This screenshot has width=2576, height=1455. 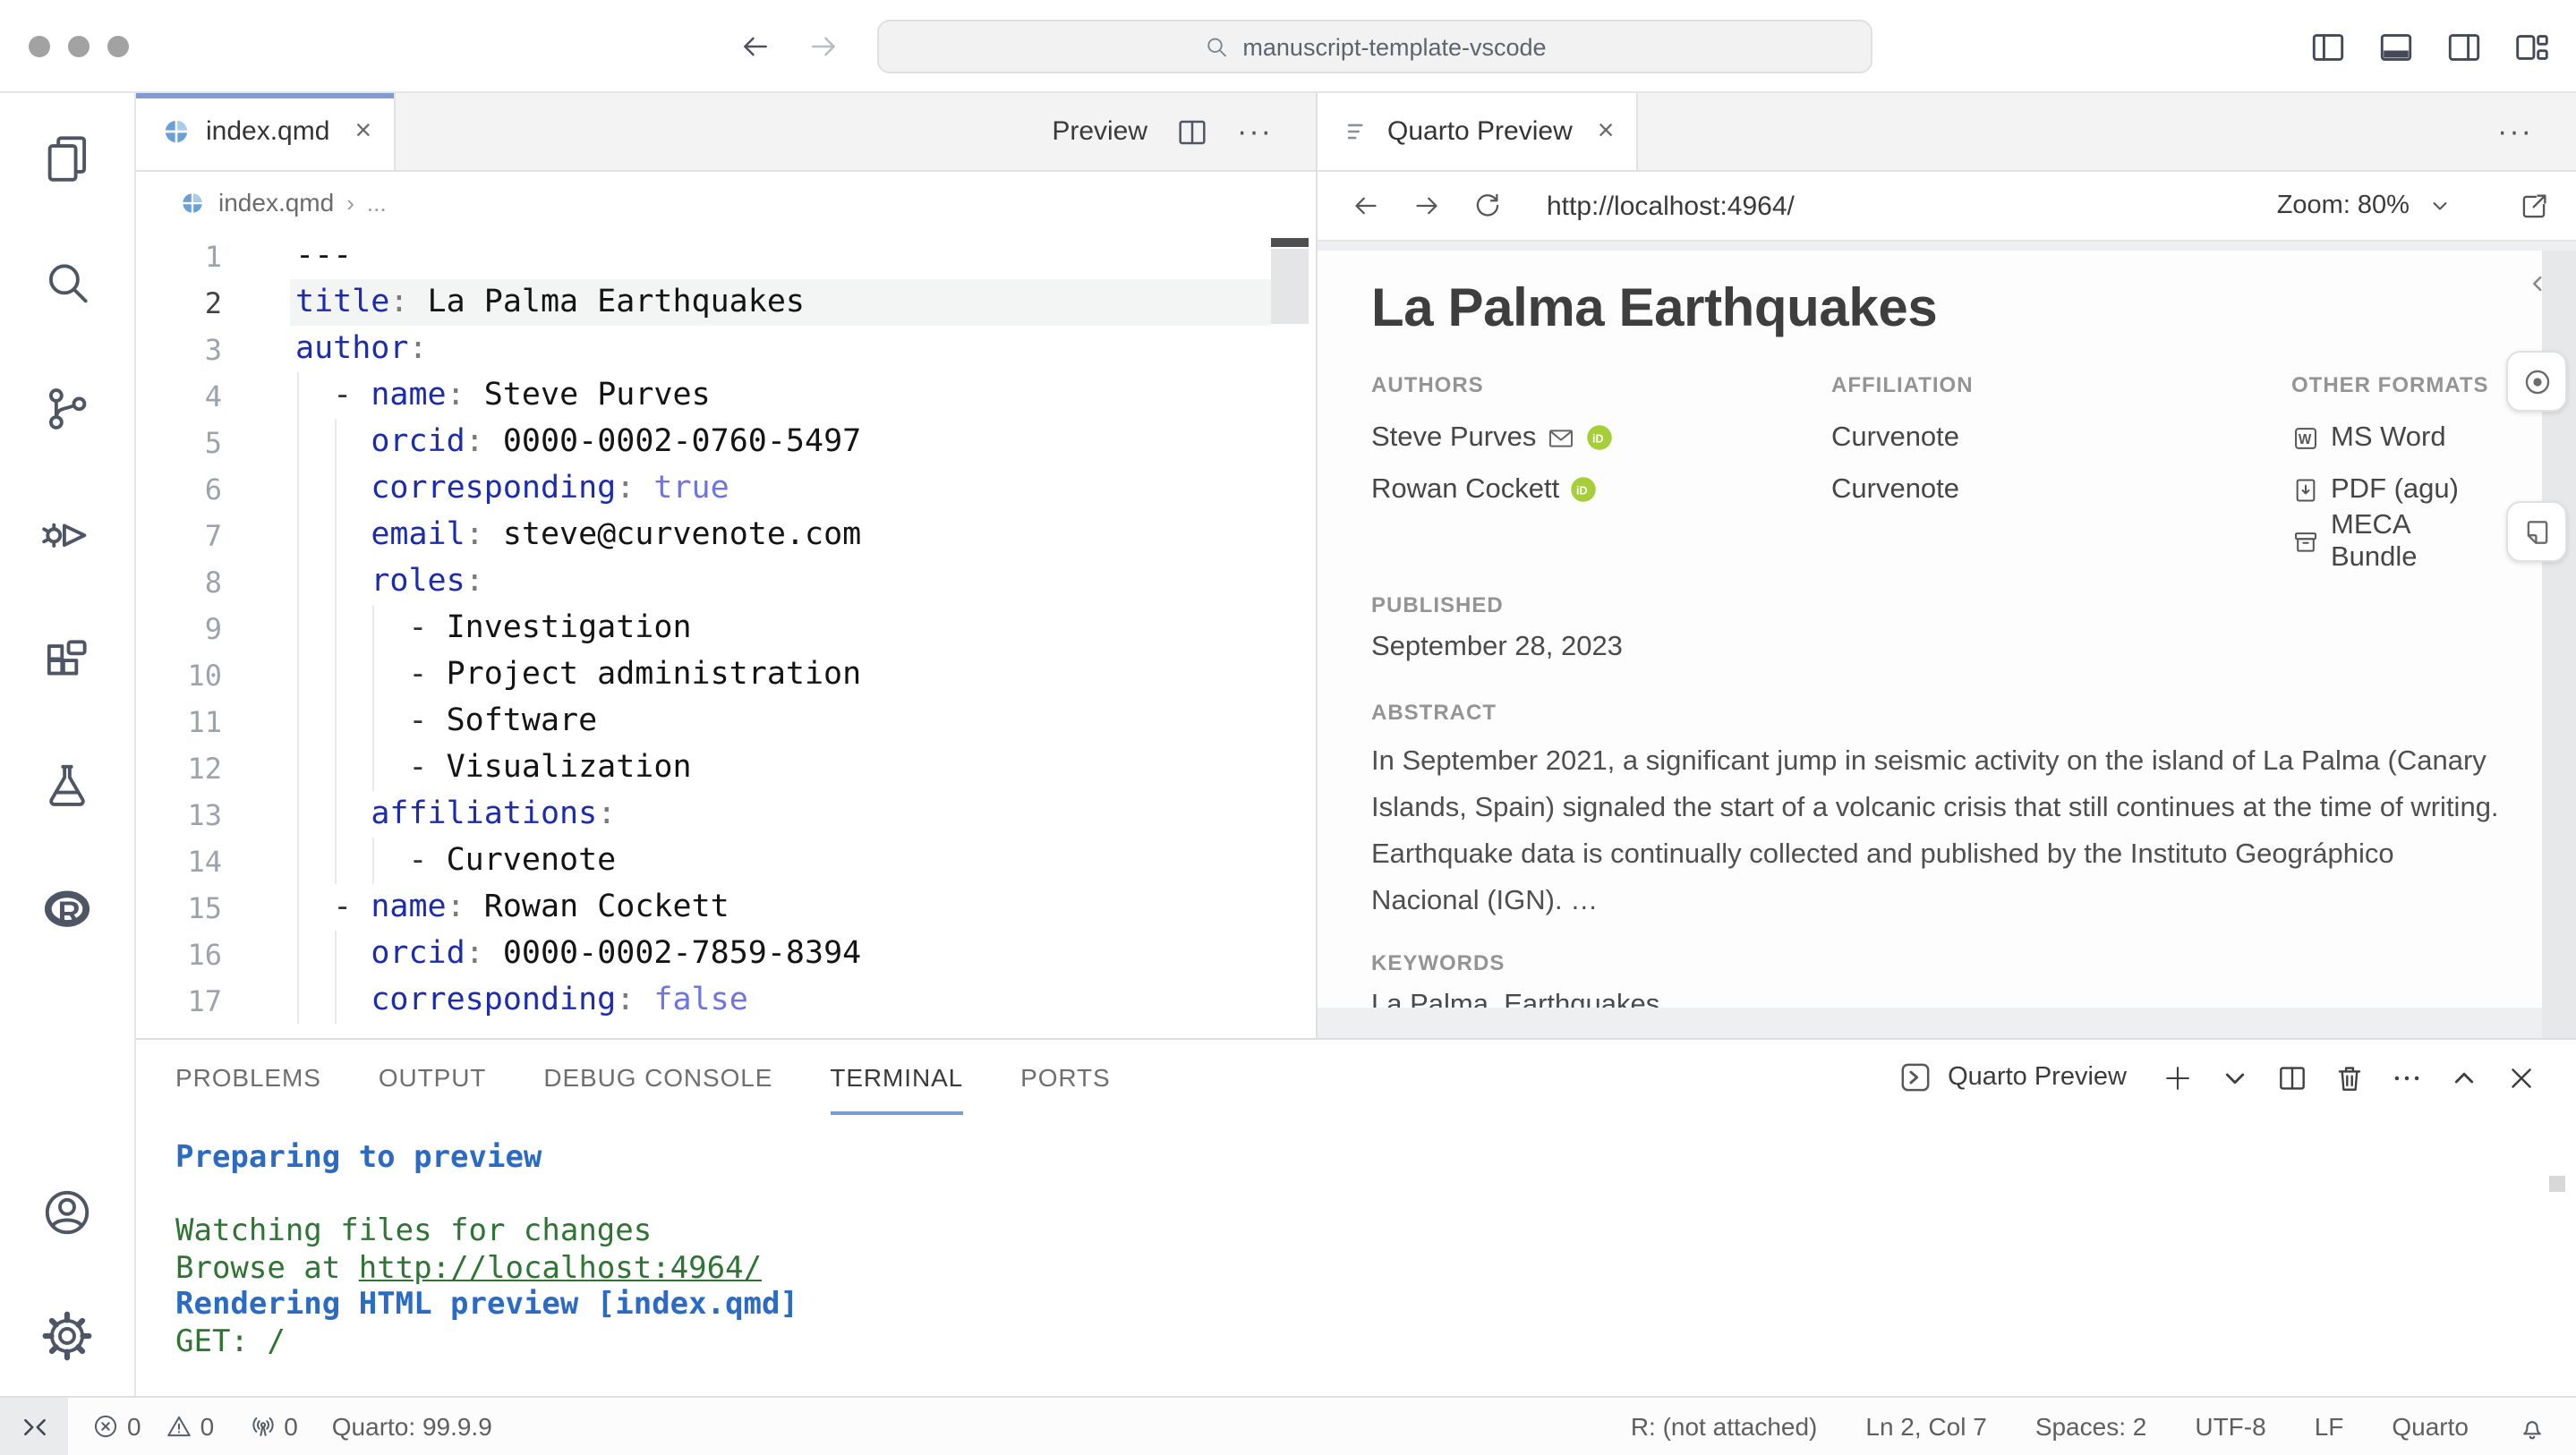 What do you see at coordinates (67, 1335) in the screenshot?
I see `sidebar-item-settings-gear` at bounding box center [67, 1335].